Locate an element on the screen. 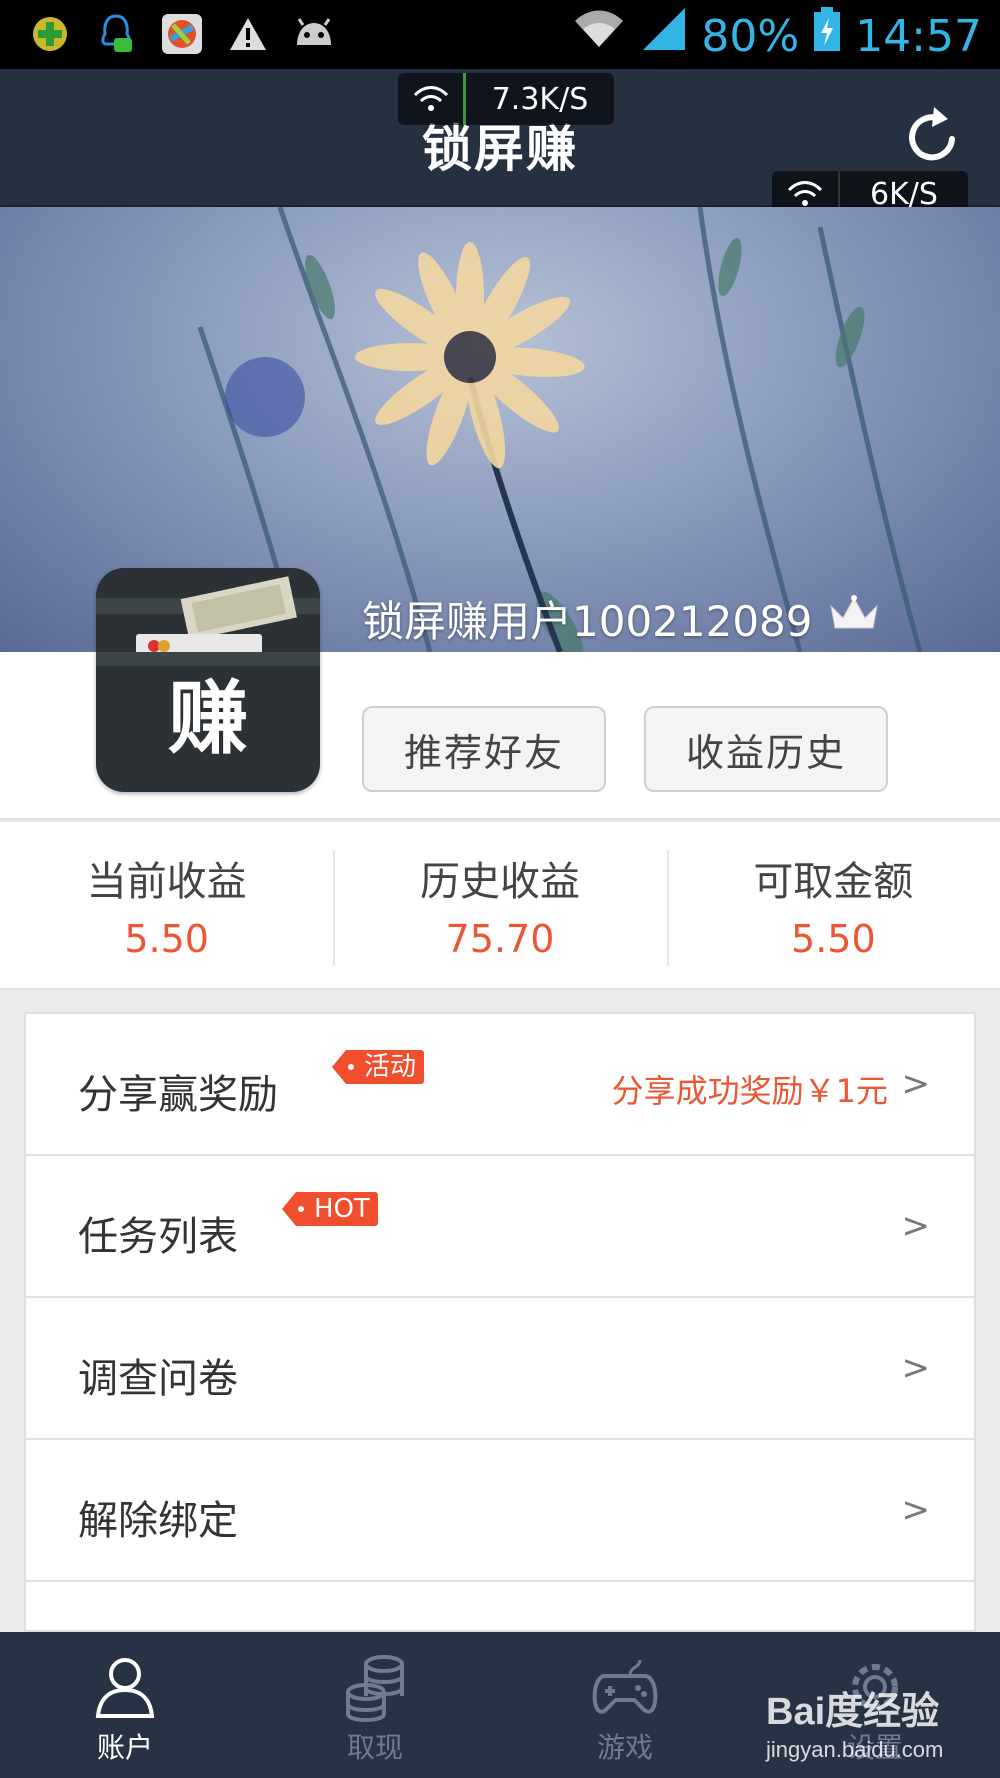  stat-current-earnings: 当前收益 5.50 is located at coordinates (166, 905).